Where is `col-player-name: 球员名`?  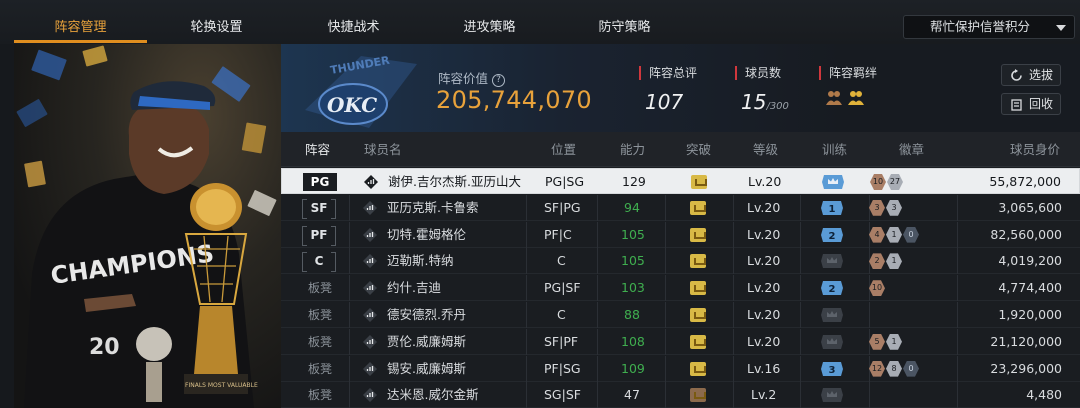
col-player-name: 球员名 is located at coordinates (383, 149).